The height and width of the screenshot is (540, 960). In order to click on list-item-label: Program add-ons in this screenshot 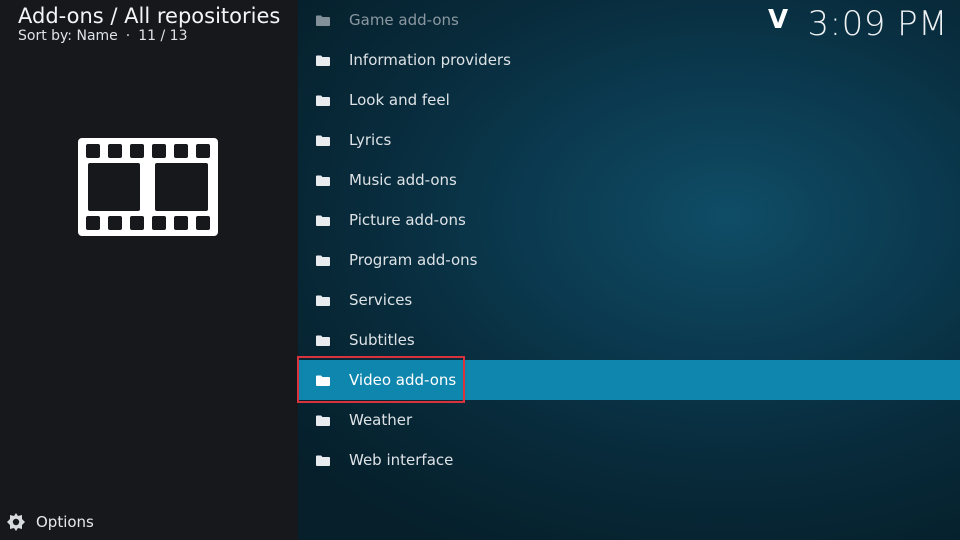, I will do `click(413, 260)`.